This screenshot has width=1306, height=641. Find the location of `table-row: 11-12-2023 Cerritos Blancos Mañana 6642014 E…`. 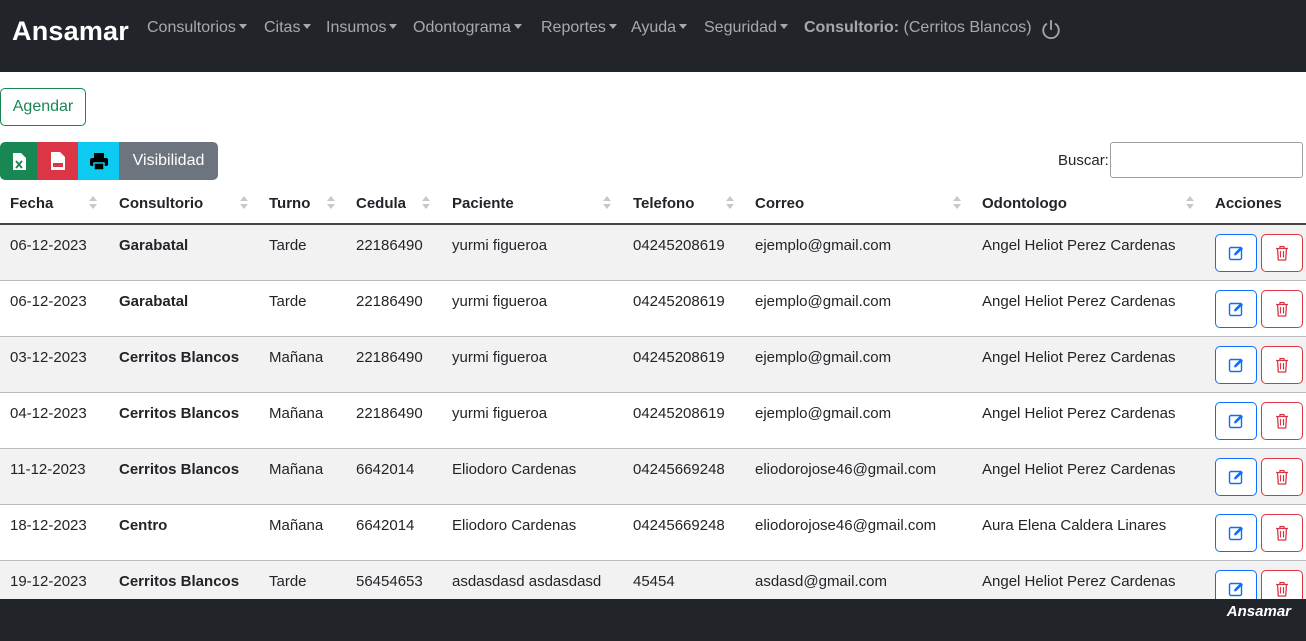

table-row: 11-12-2023 Cerritos Blancos Mañana 6642014 E… is located at coordinates (653, 477).